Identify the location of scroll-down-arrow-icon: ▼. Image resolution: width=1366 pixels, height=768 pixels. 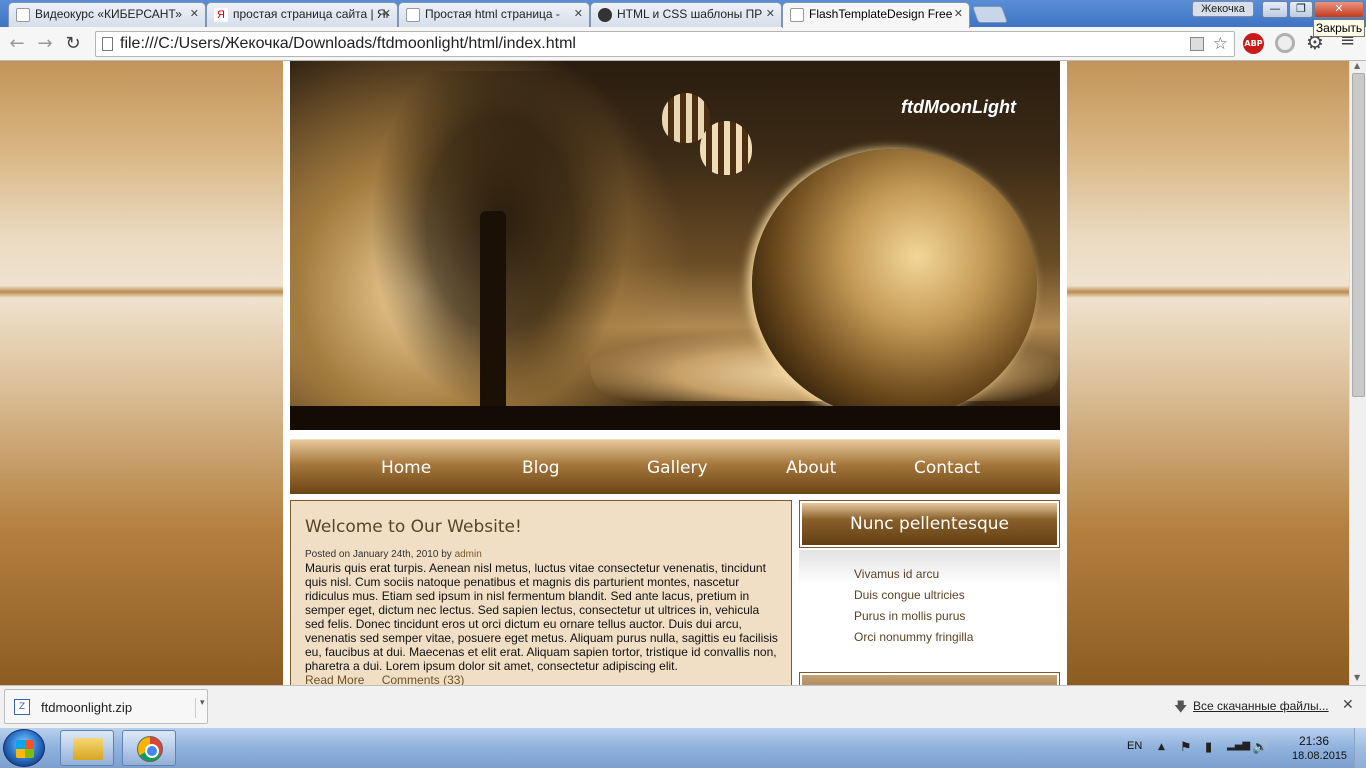
(1357, 677).